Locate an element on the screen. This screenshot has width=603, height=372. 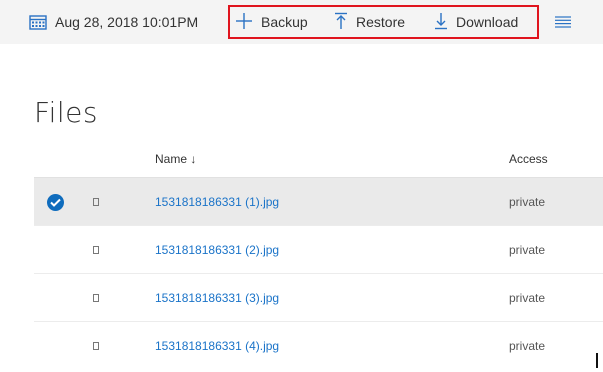
upload-icon is located at coordinates (341, 22).